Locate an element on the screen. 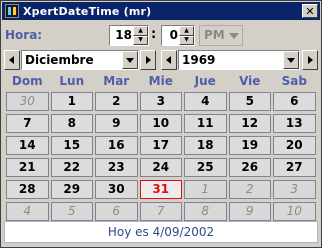 The image size is (322, 248). weekday-label: Mar is located at coordinates (116, 81).